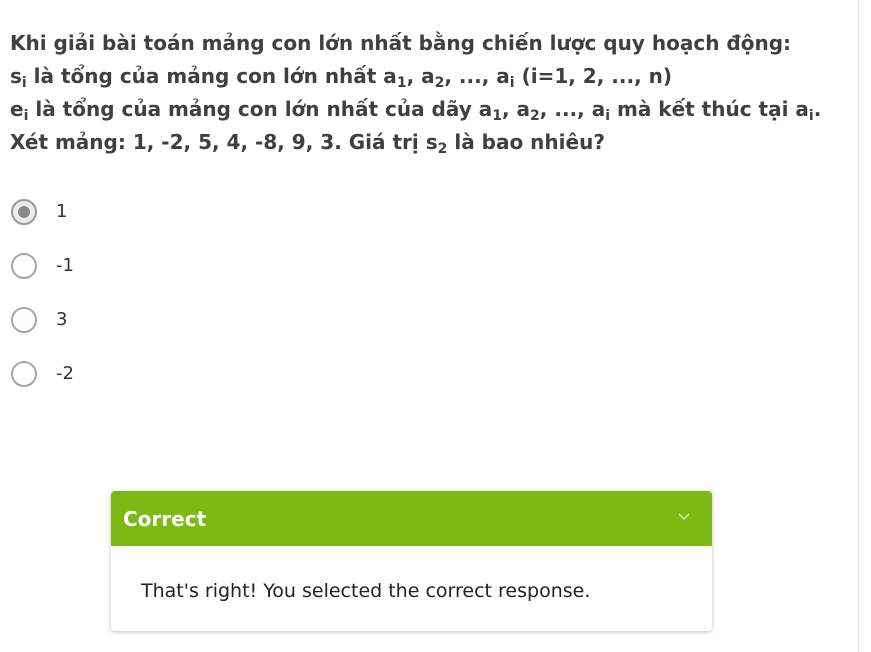 The width and height of the screenshot is (871, 652). What do you see at coordinates (24, 212) in the screenshot?
I see `radio-button-selected` at bounding box center [24, 212].